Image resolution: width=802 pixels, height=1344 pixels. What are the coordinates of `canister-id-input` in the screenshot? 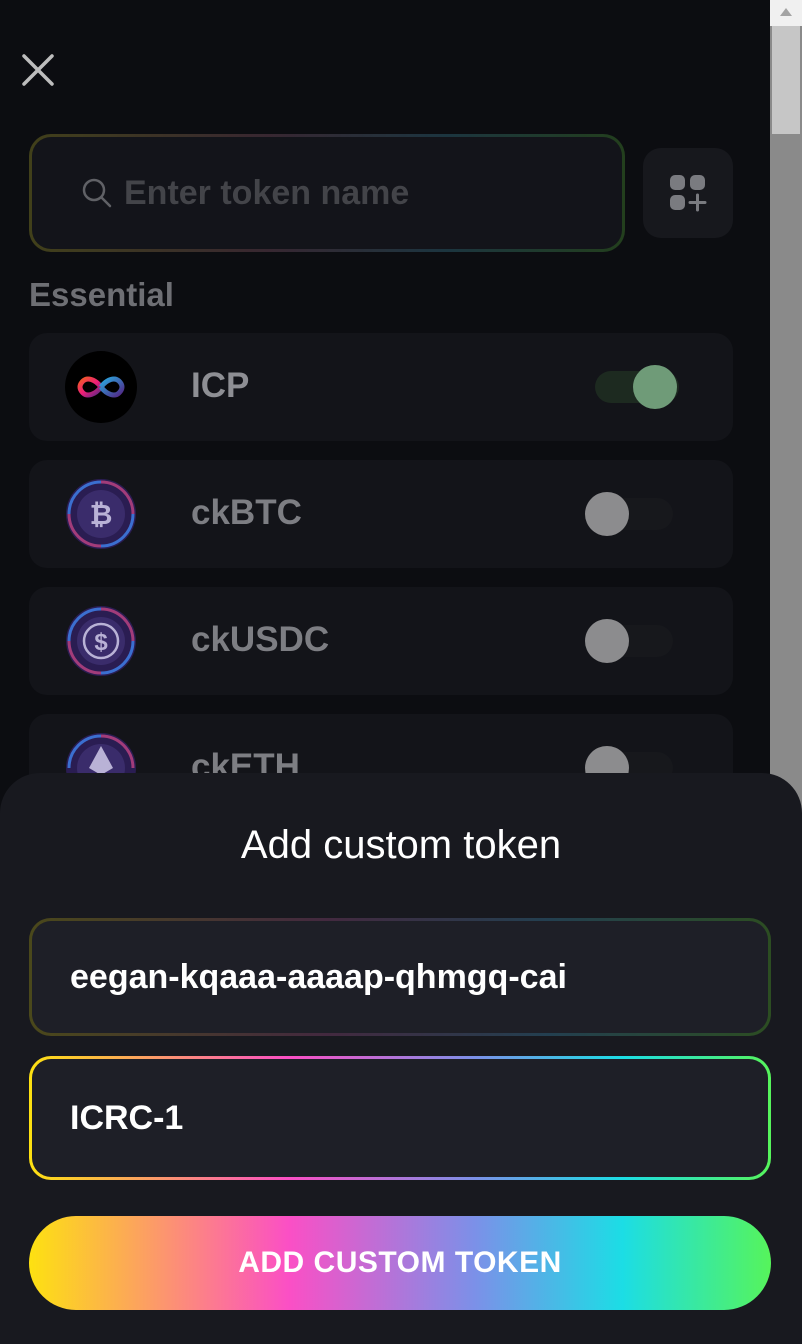 It's located at (400, 977).